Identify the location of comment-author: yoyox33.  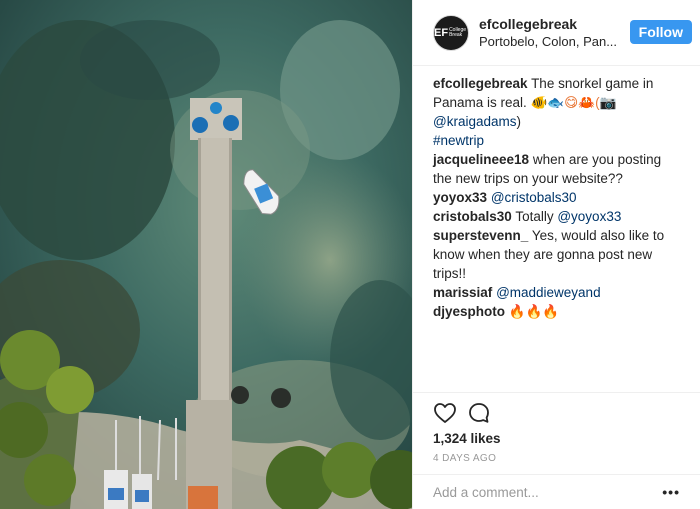
(460, 197).